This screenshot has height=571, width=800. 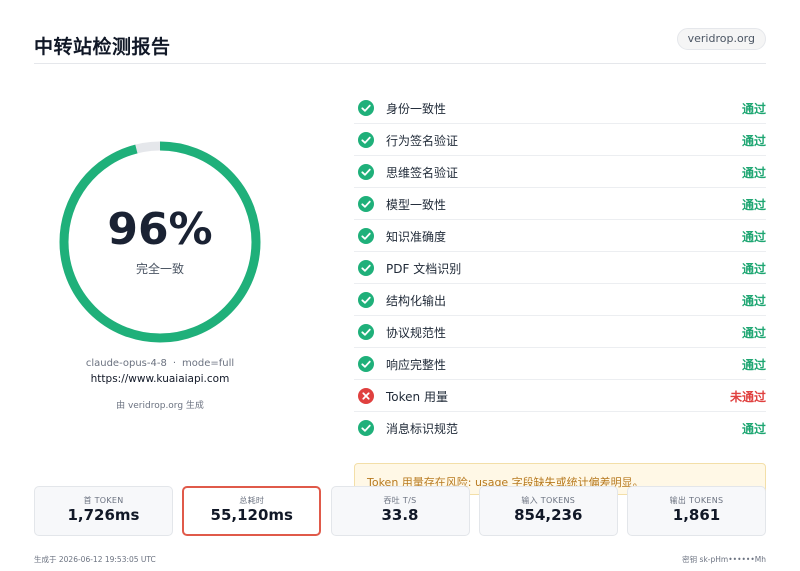 I want to click on metric-label: 吞吐 T/S, so click(x=400, y=500).